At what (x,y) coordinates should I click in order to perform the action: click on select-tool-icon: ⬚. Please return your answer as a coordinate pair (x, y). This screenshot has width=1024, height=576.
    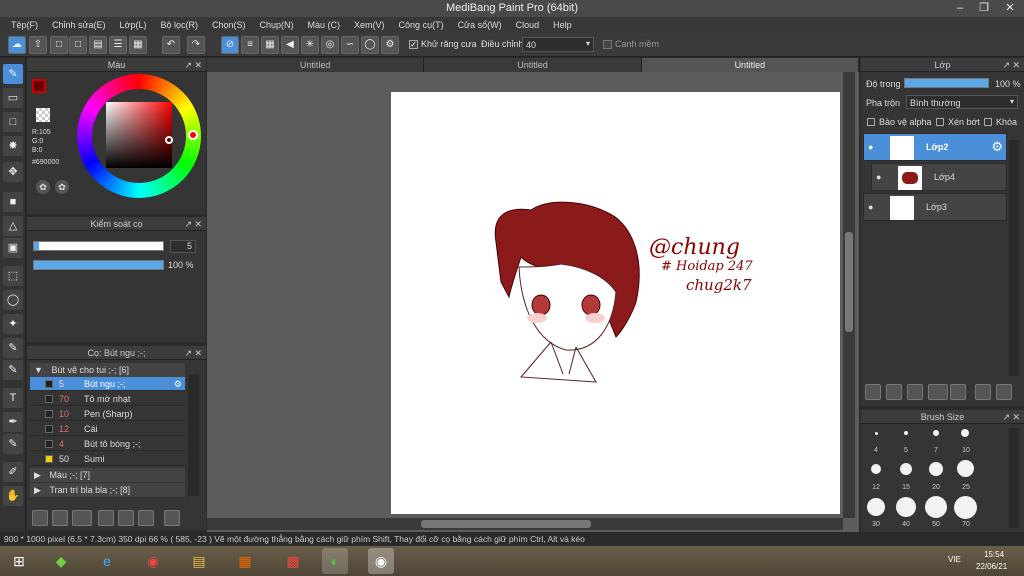
    Looking at the image, I should click on (13, 276).